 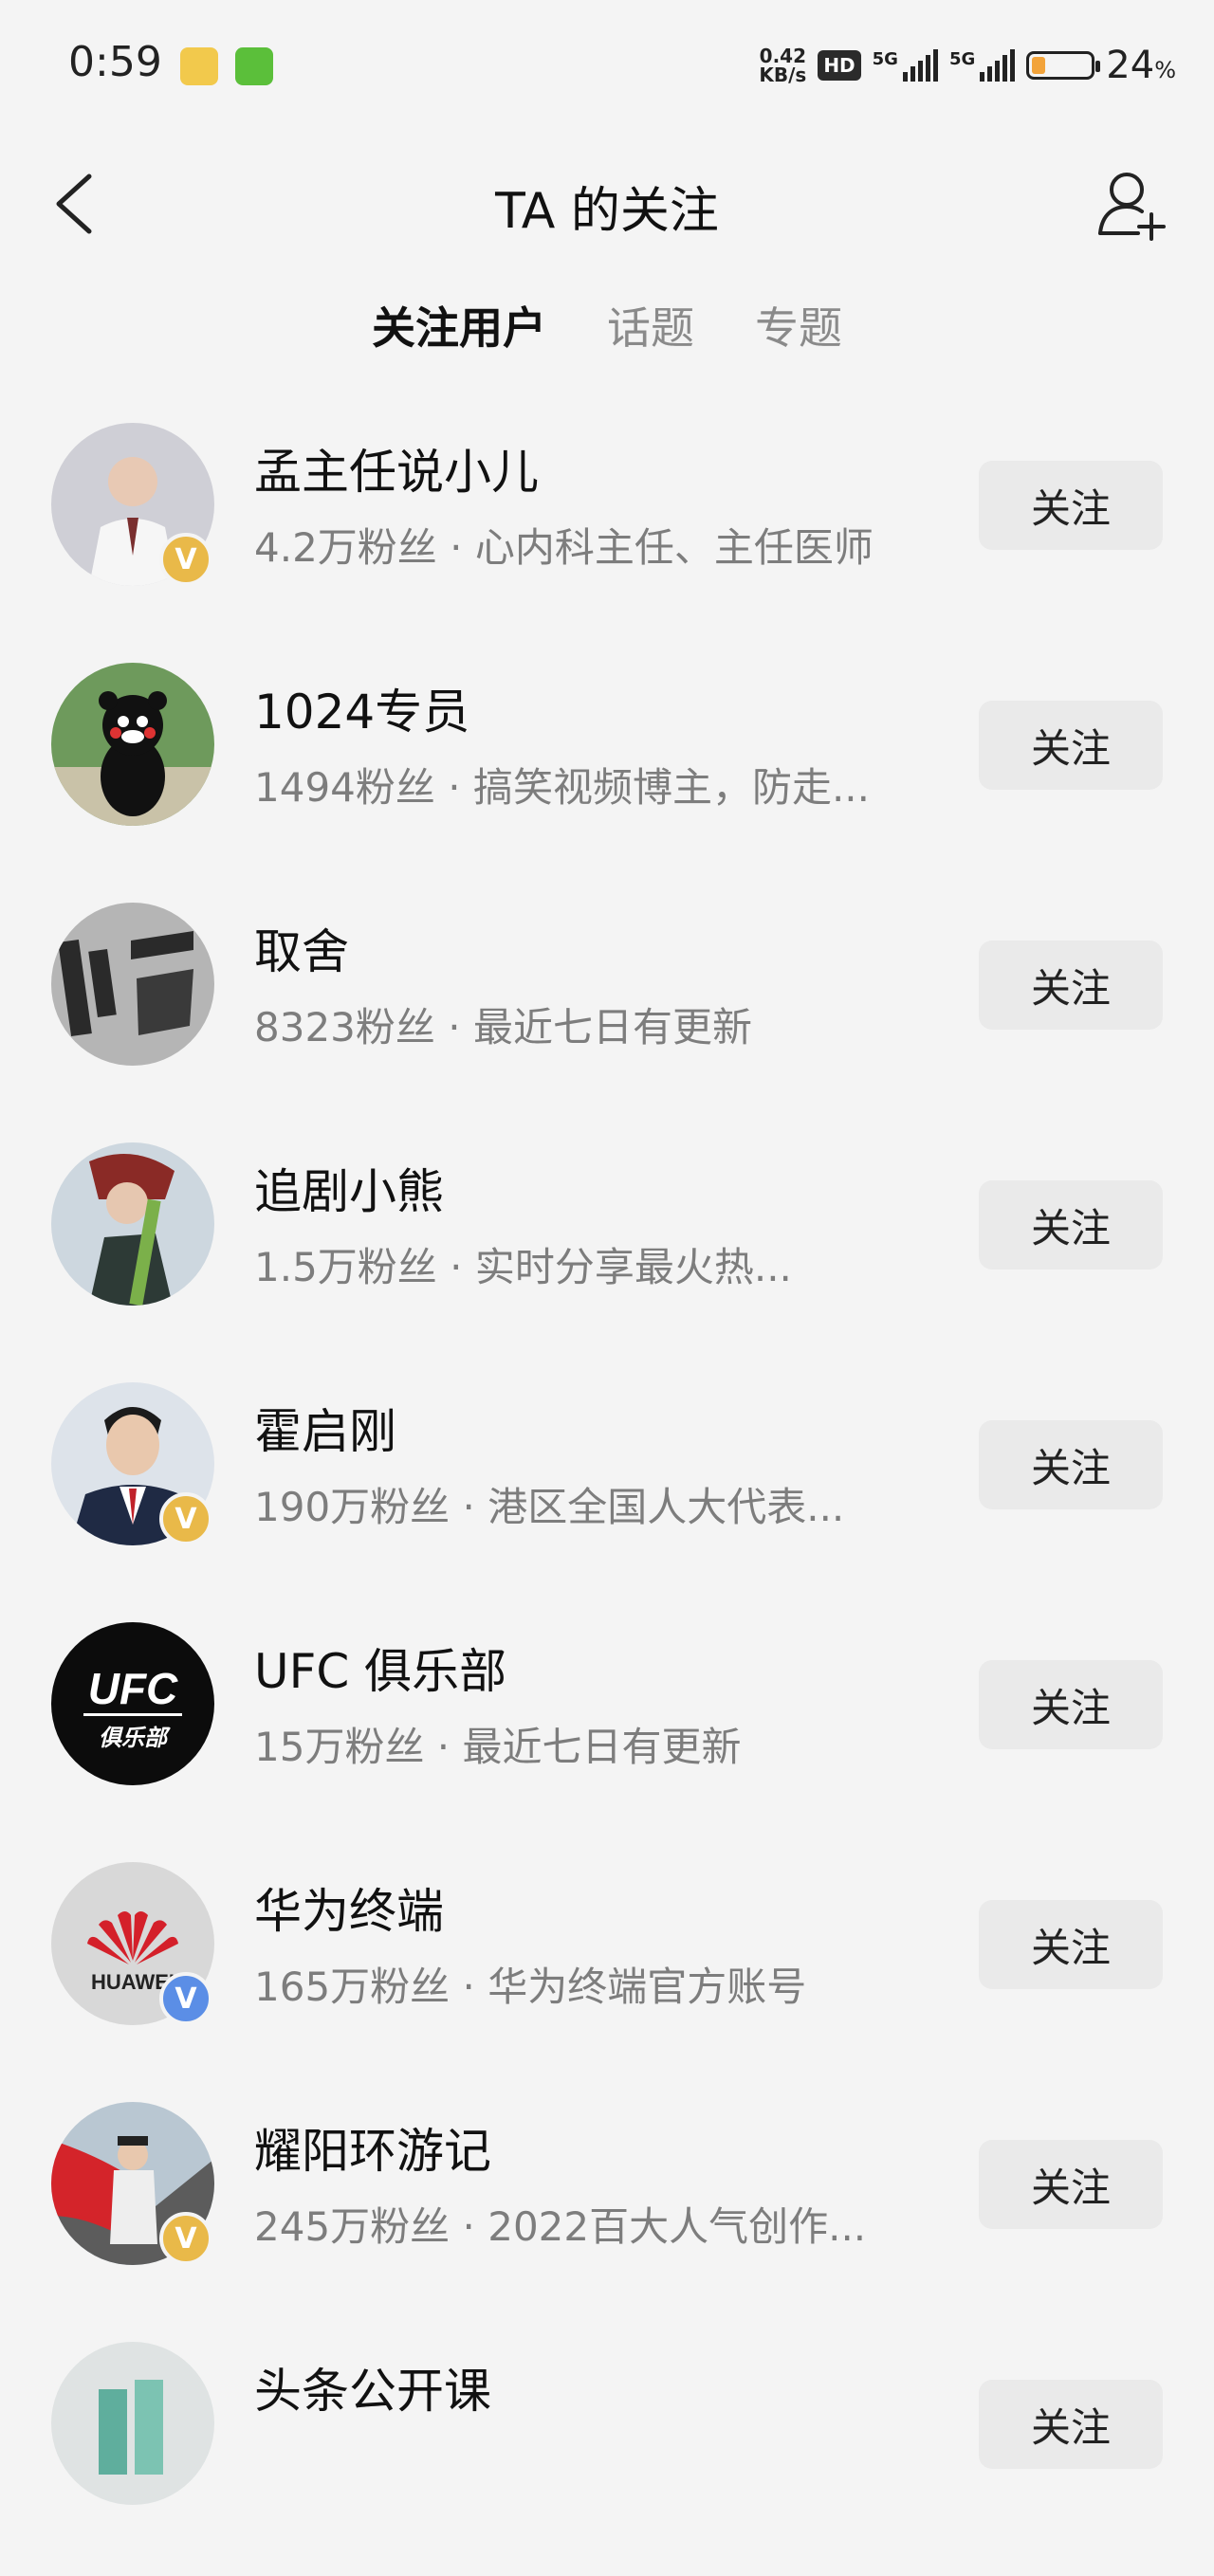 I want to click on list-item: 头条公开课 关注, so click(x=607, y=2456).